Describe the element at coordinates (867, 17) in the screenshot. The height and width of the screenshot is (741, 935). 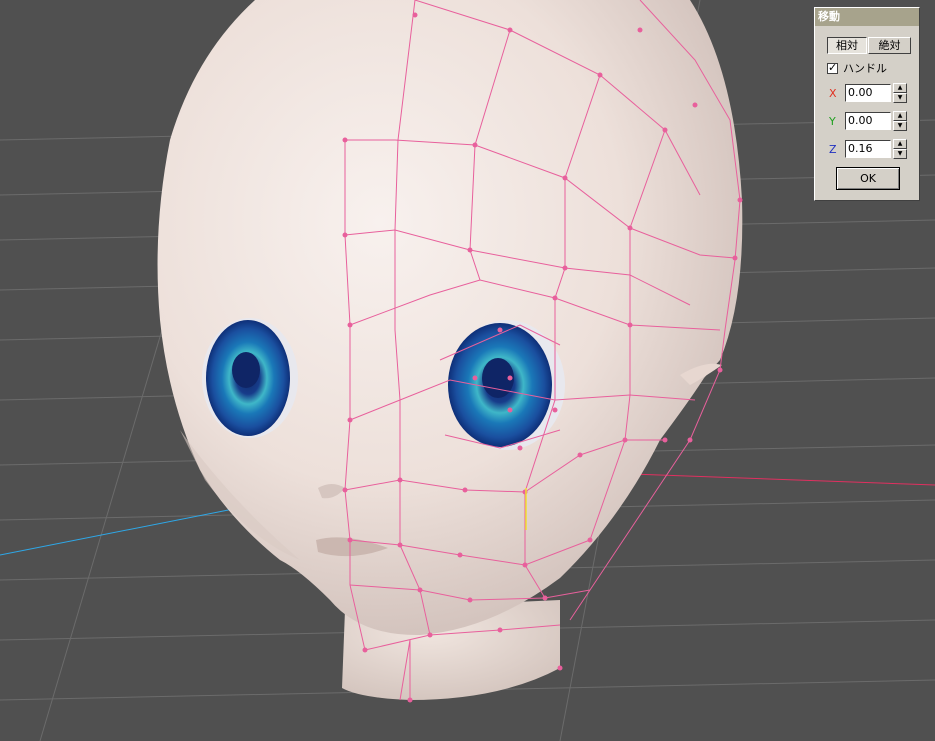
I see `window-title: 移動` at that location.